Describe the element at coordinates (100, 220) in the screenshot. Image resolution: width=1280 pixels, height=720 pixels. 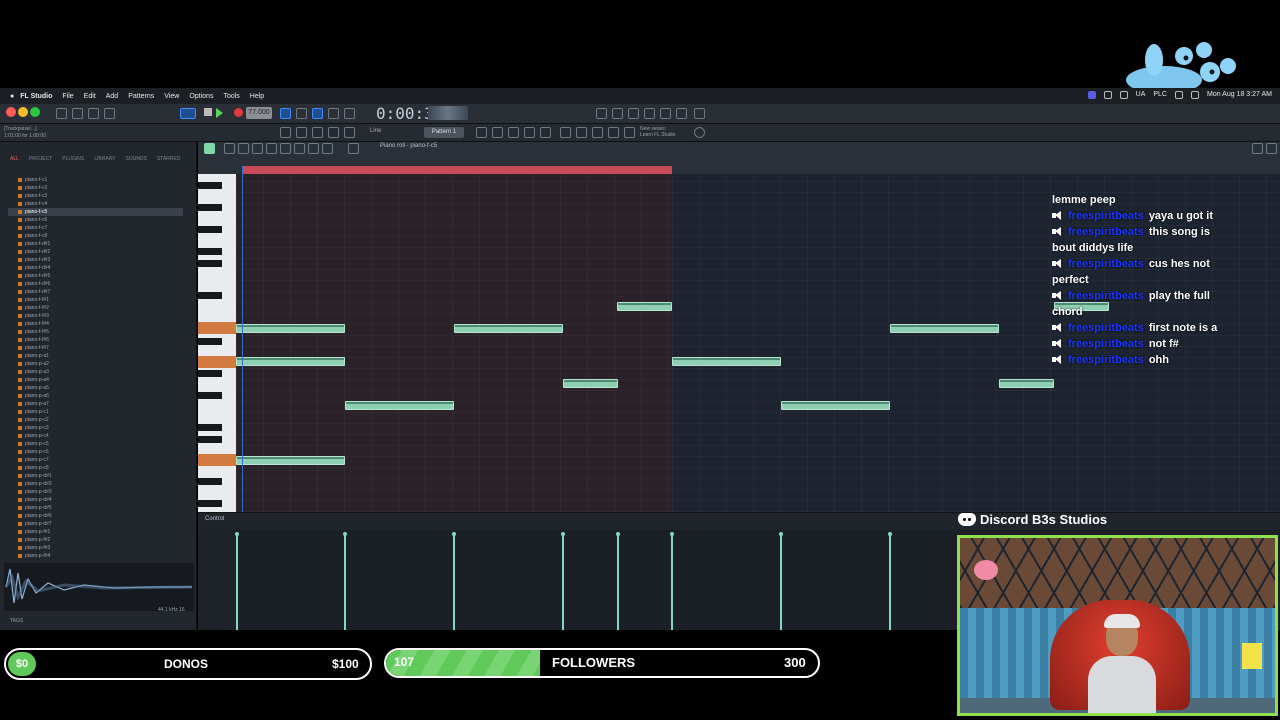
I see `browser-item: piano-f-c6` at that location.